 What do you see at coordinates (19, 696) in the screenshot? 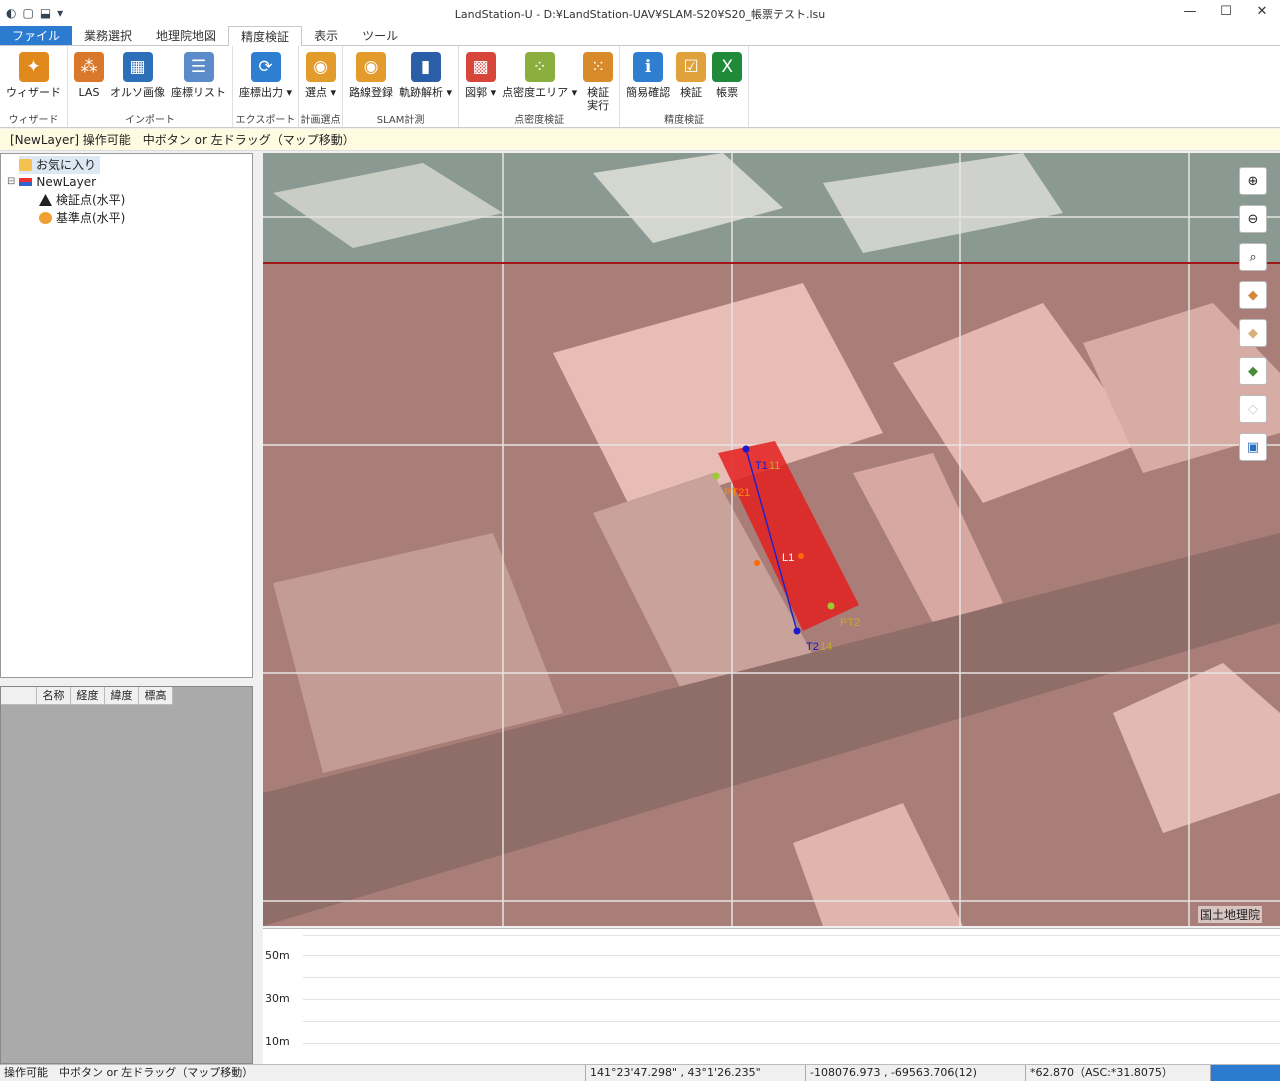
I see `column-header-blank` at bounding box center [19, 696].